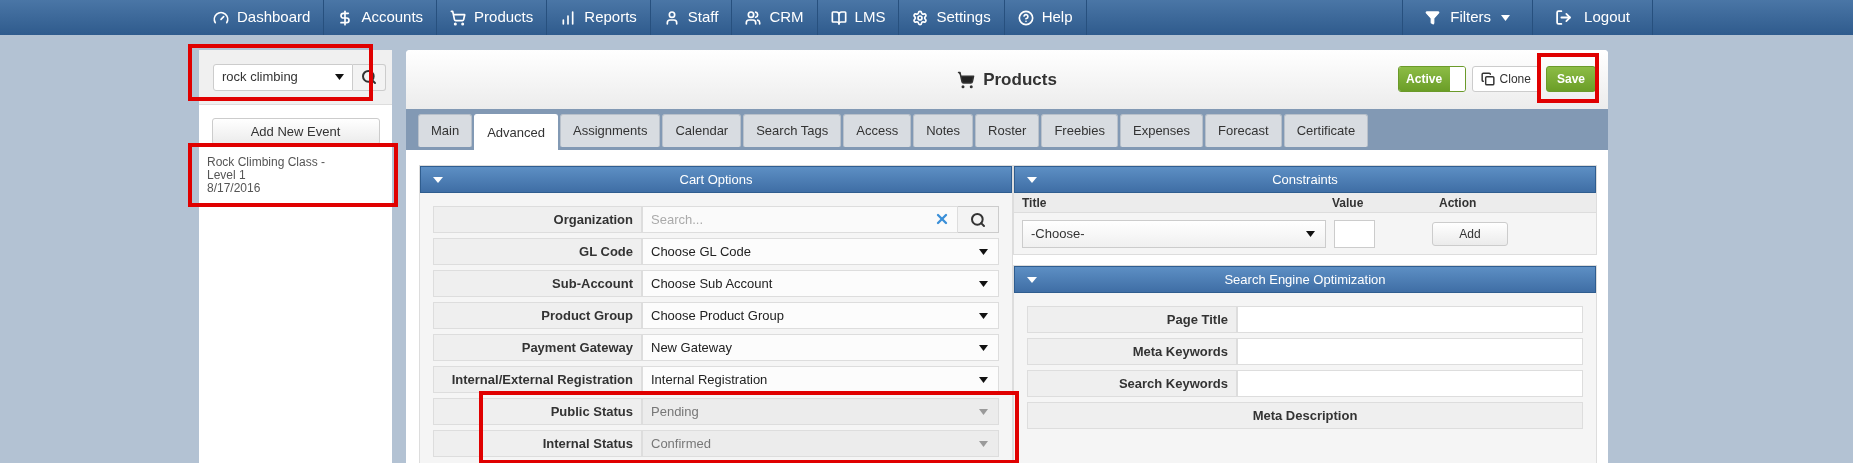 The width and height of the screenshot is (1853, 463). What do you see at coordinates (1045, 17) in the screenshot?
I see `nav-link: Help` at bounding box center [1045, 17].